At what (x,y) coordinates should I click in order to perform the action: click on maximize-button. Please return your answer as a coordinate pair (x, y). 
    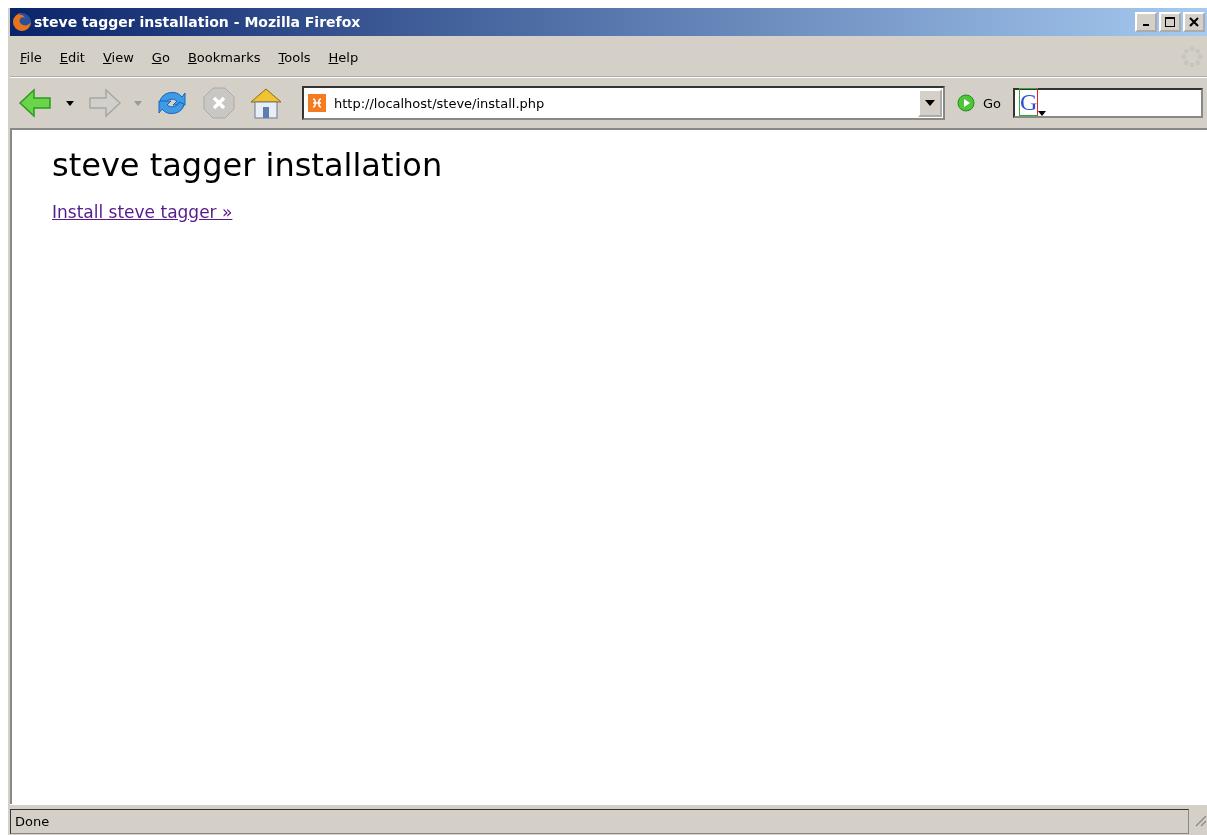
    Looking at the image, I should click on (1170, 22).